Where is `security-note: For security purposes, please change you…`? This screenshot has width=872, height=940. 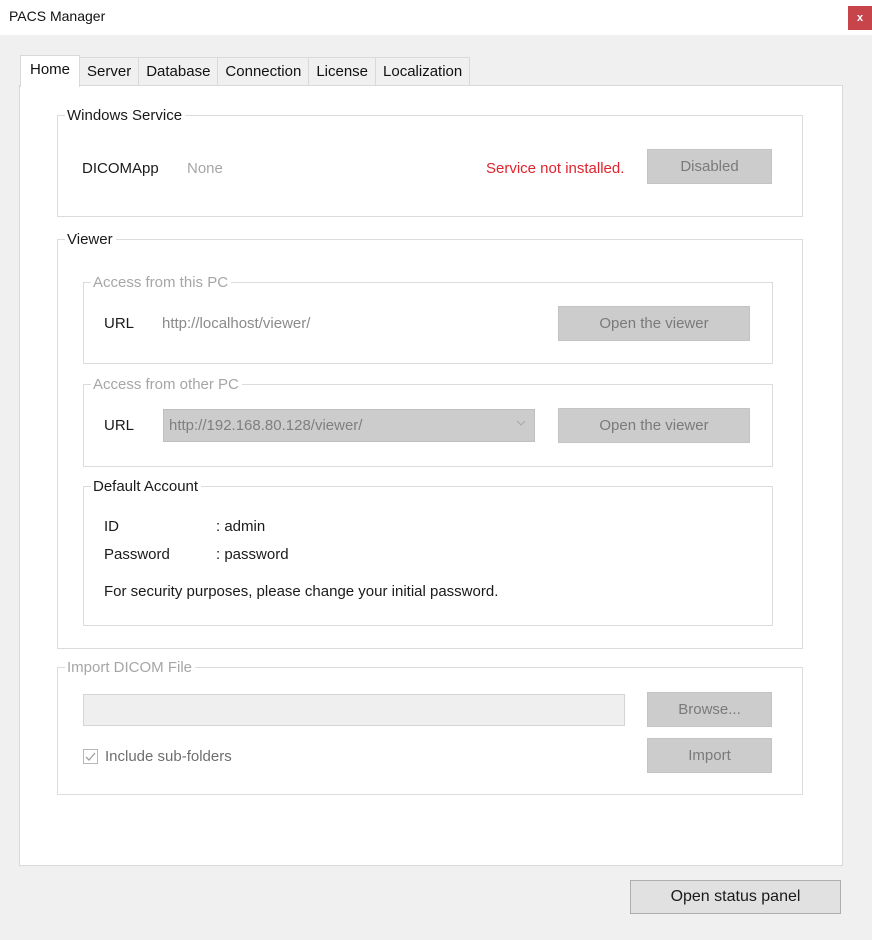 security-note: For security purposes, please change you… is located at coordinates (301, 591).